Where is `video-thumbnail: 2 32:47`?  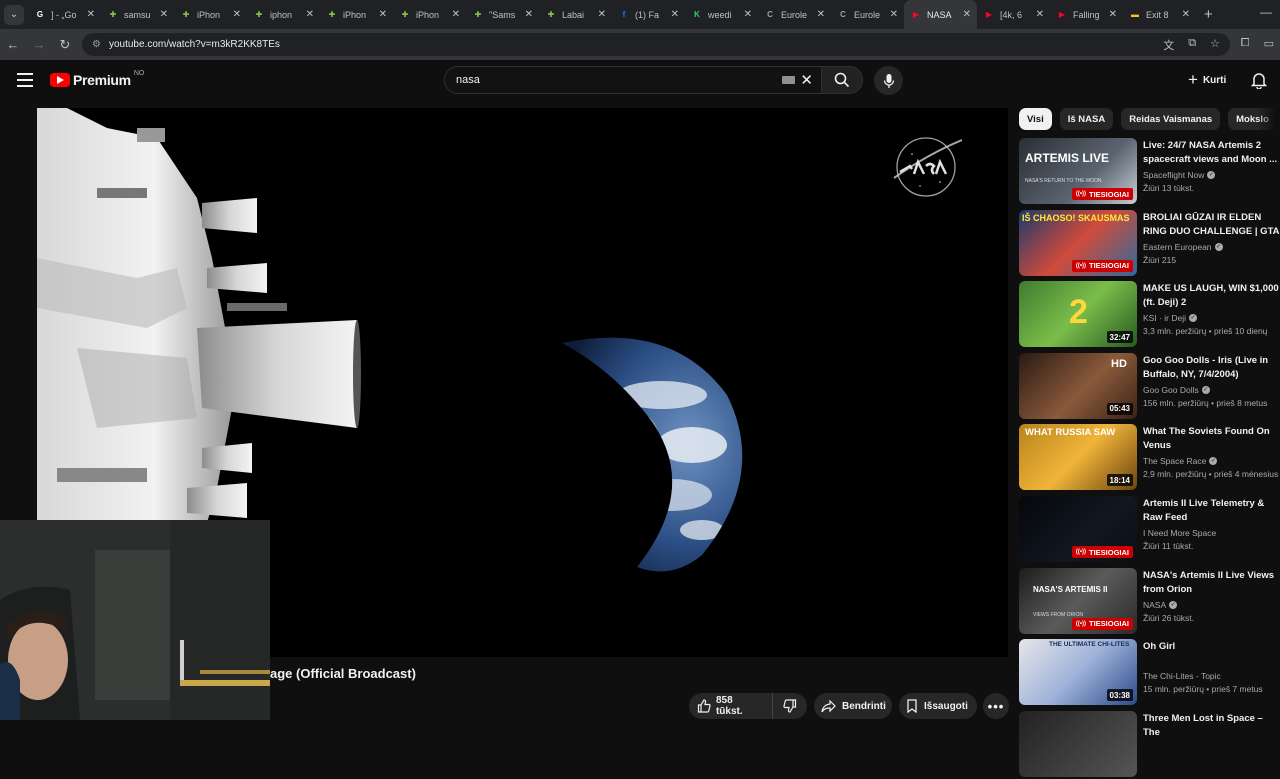 video-thumbnail: 2 32:47 is located at coordinates (1078, 314).